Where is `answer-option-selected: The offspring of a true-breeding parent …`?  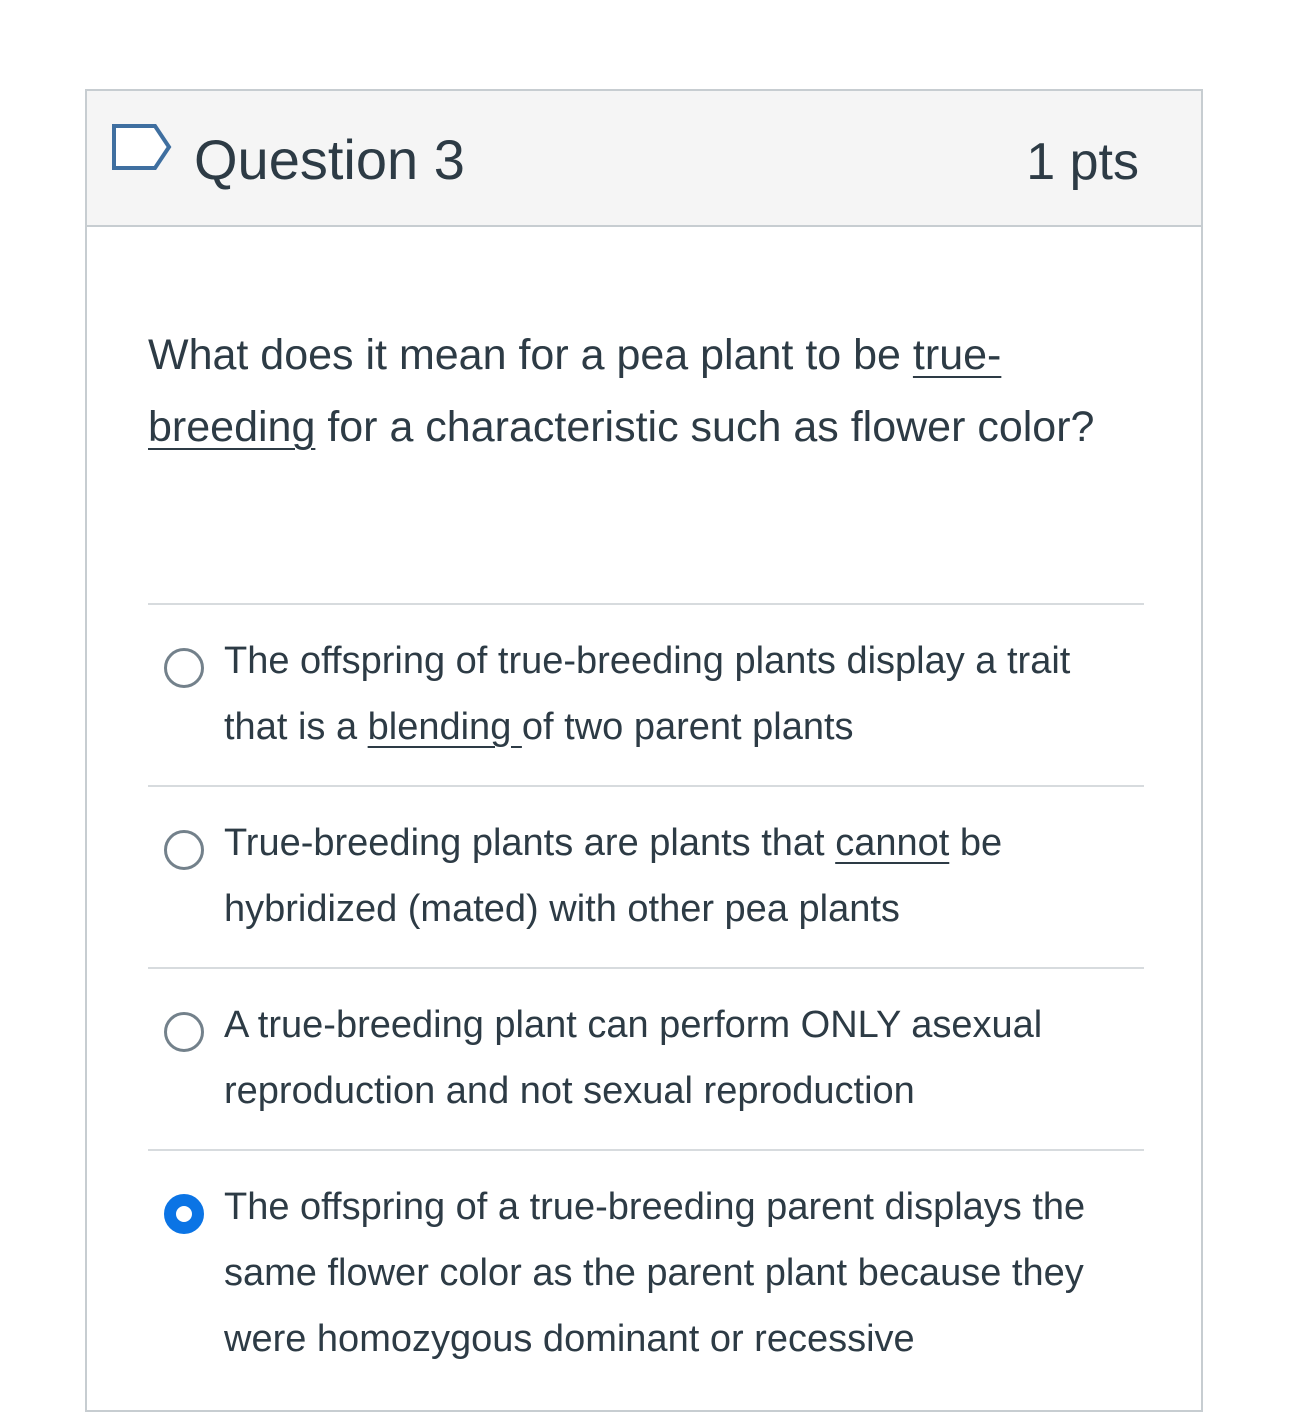 answer-option-selected: The offspring of a true-breeding parent … is located at coordinates (646, 1274).